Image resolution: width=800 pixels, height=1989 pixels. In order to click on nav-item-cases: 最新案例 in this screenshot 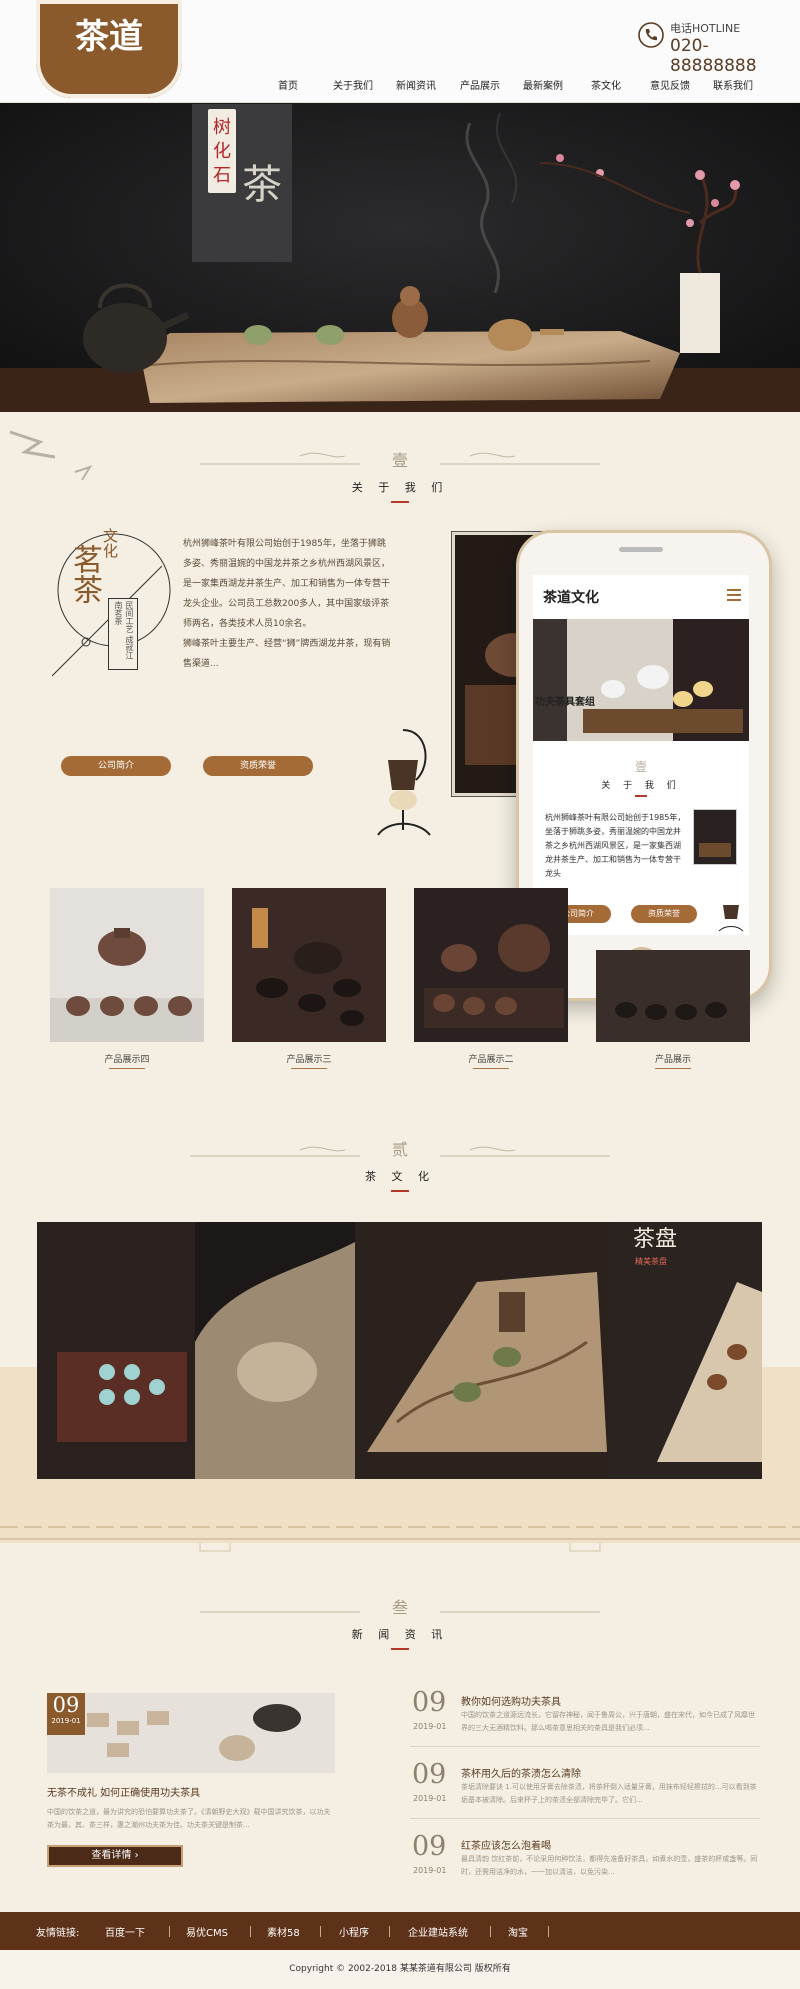, I will do `click(543, 84)`.